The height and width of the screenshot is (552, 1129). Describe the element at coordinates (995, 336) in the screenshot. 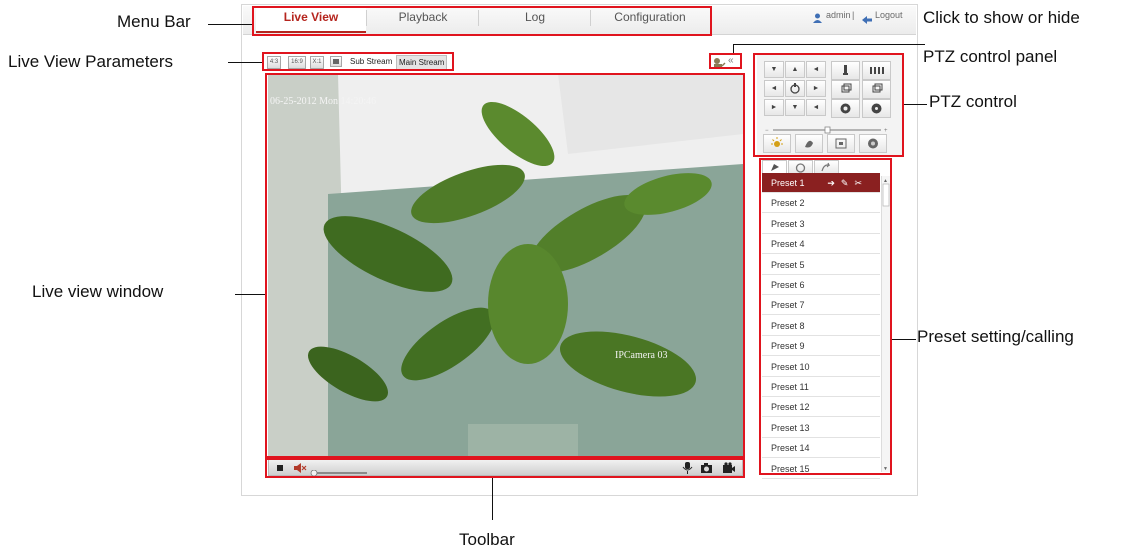

I see `callout-preset-setting: Preset setting/calling` at that location.